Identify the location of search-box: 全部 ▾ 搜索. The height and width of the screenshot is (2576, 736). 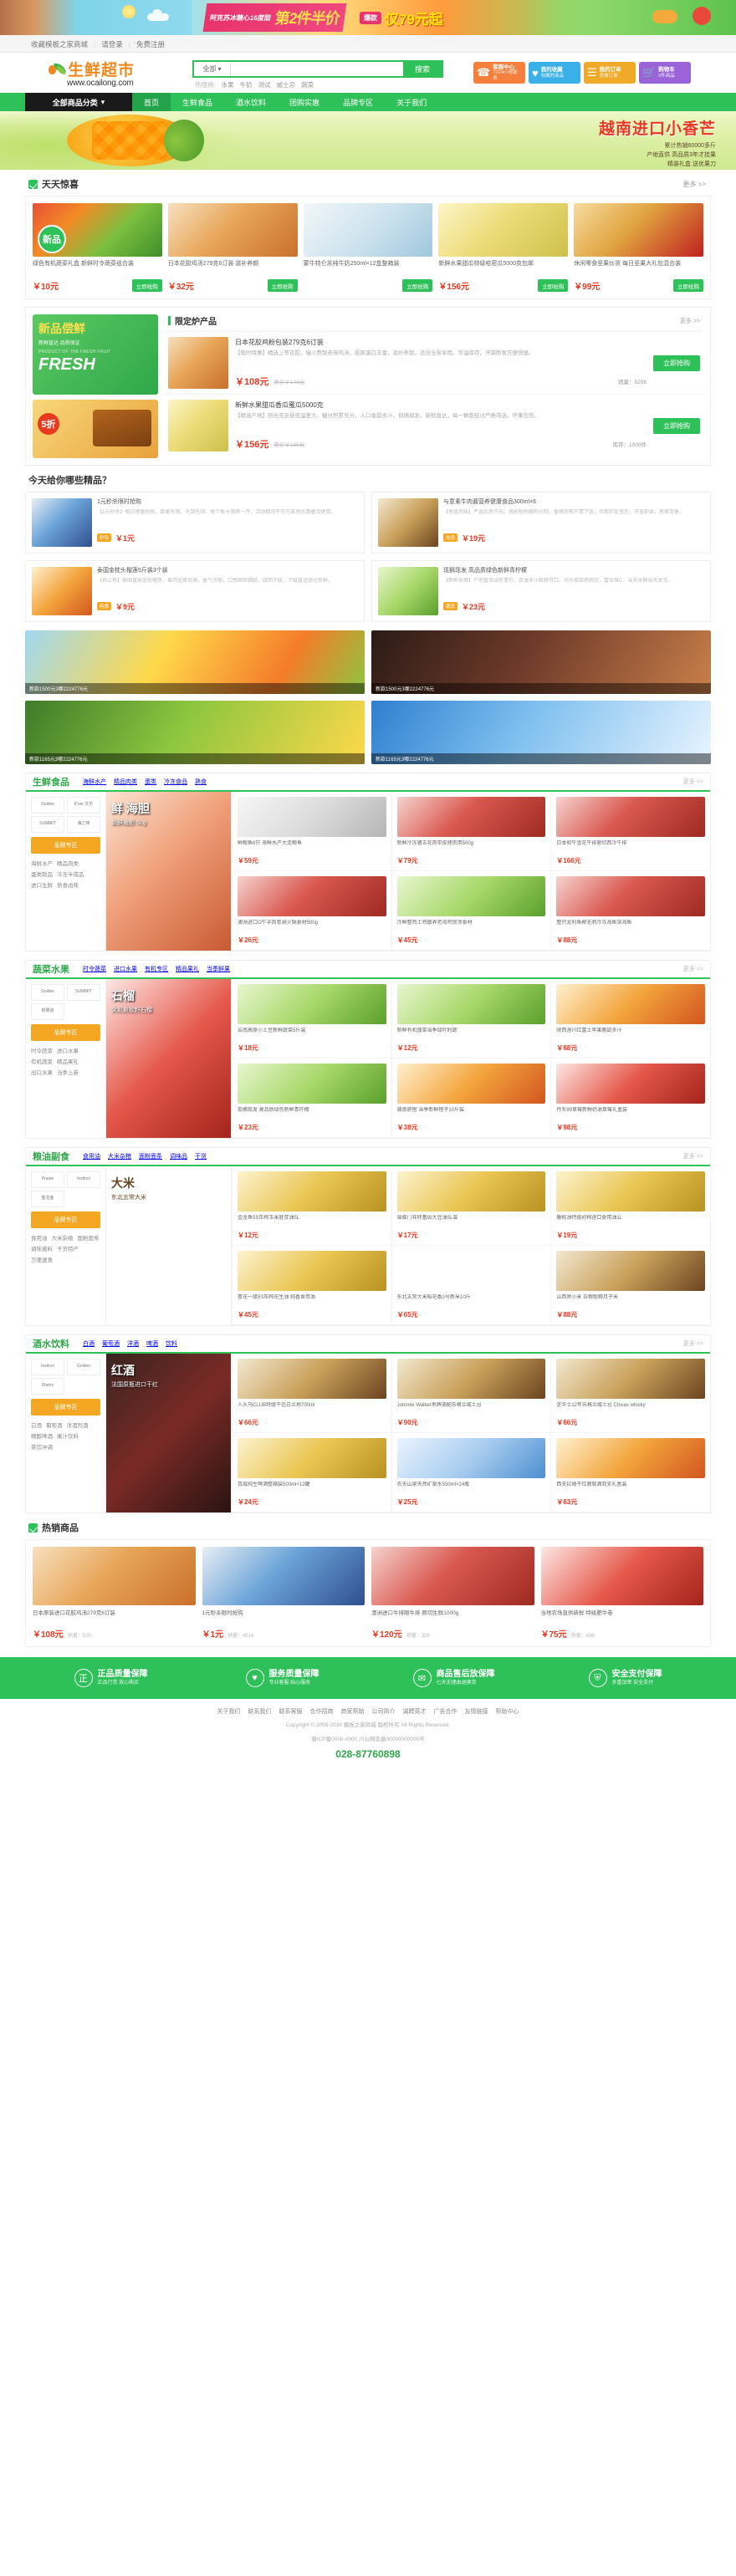
(317, 68).